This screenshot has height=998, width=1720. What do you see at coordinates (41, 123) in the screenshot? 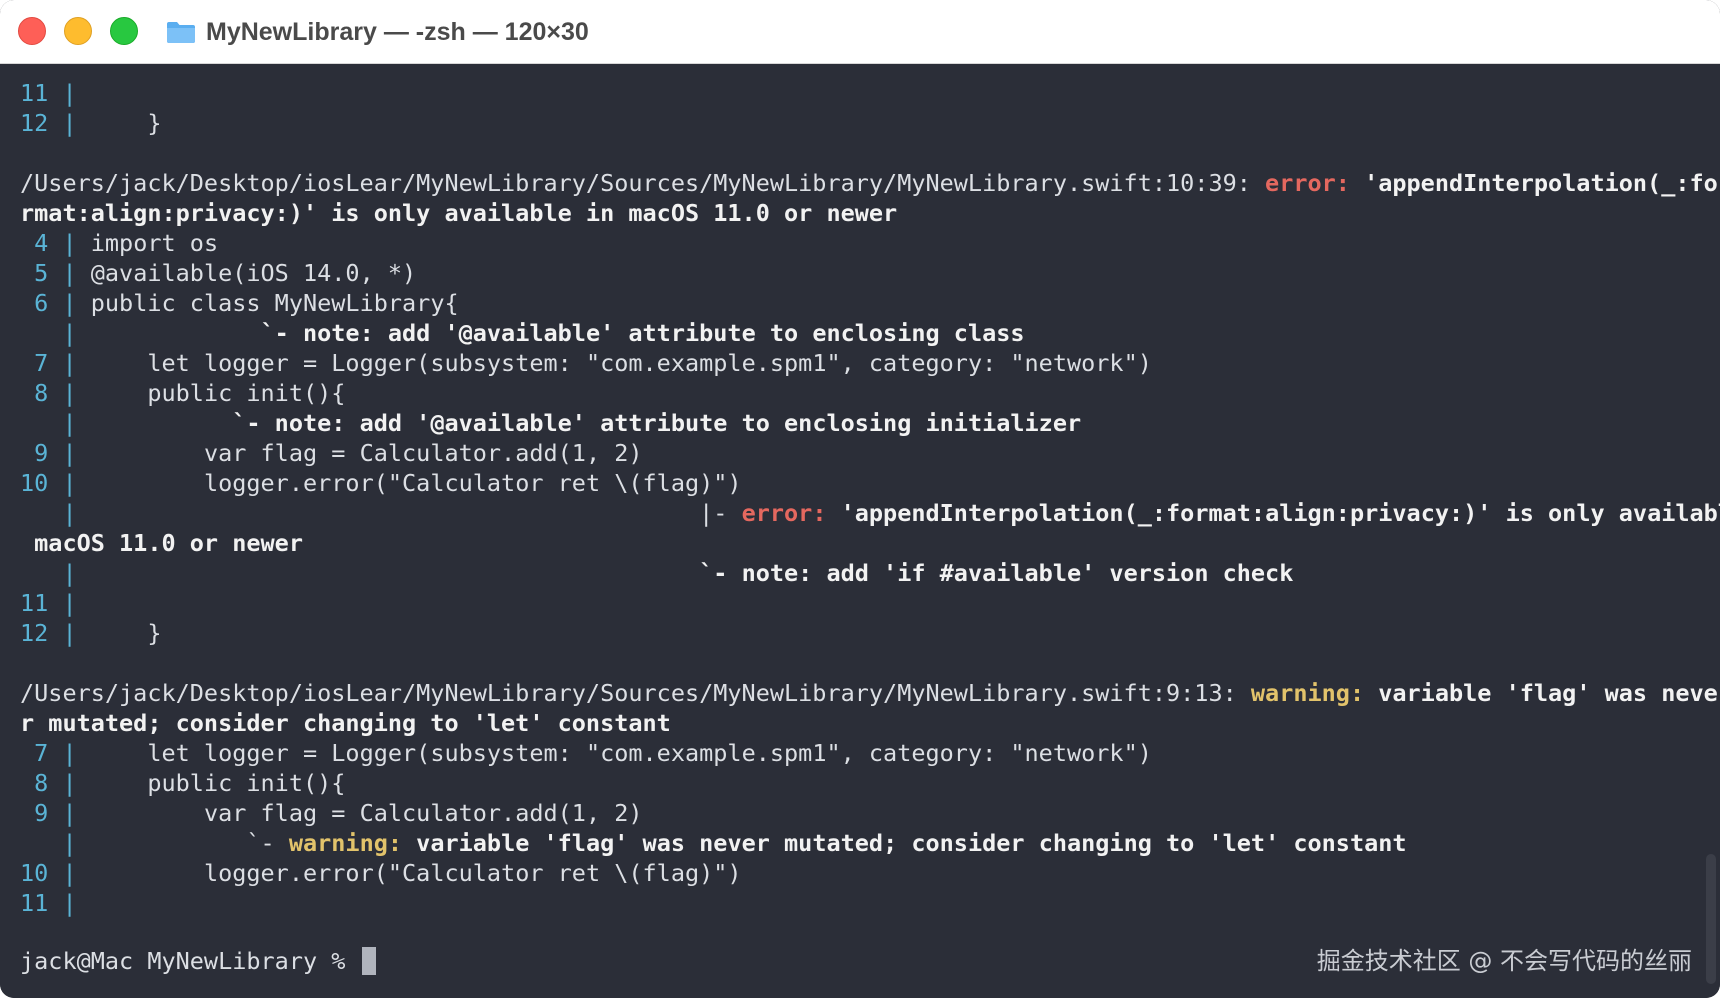
I see `line-number: 12` at bounding box center [41, 123].